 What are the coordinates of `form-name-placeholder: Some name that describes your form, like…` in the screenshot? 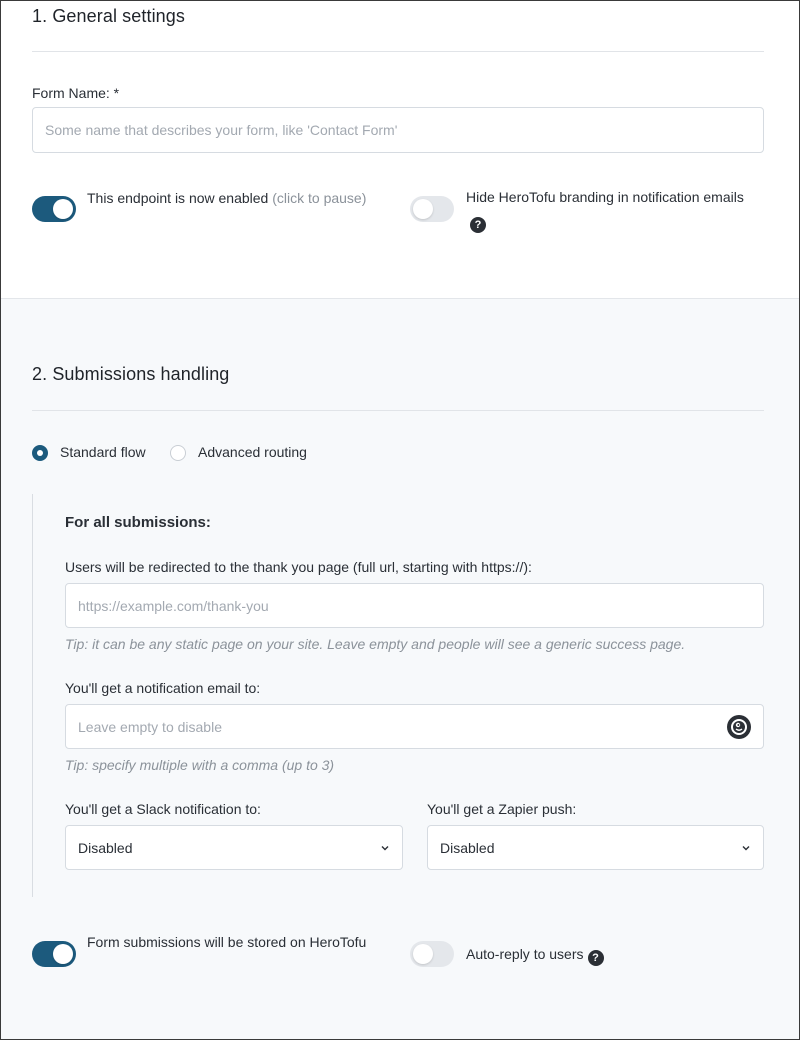 It's located at (221, 130).